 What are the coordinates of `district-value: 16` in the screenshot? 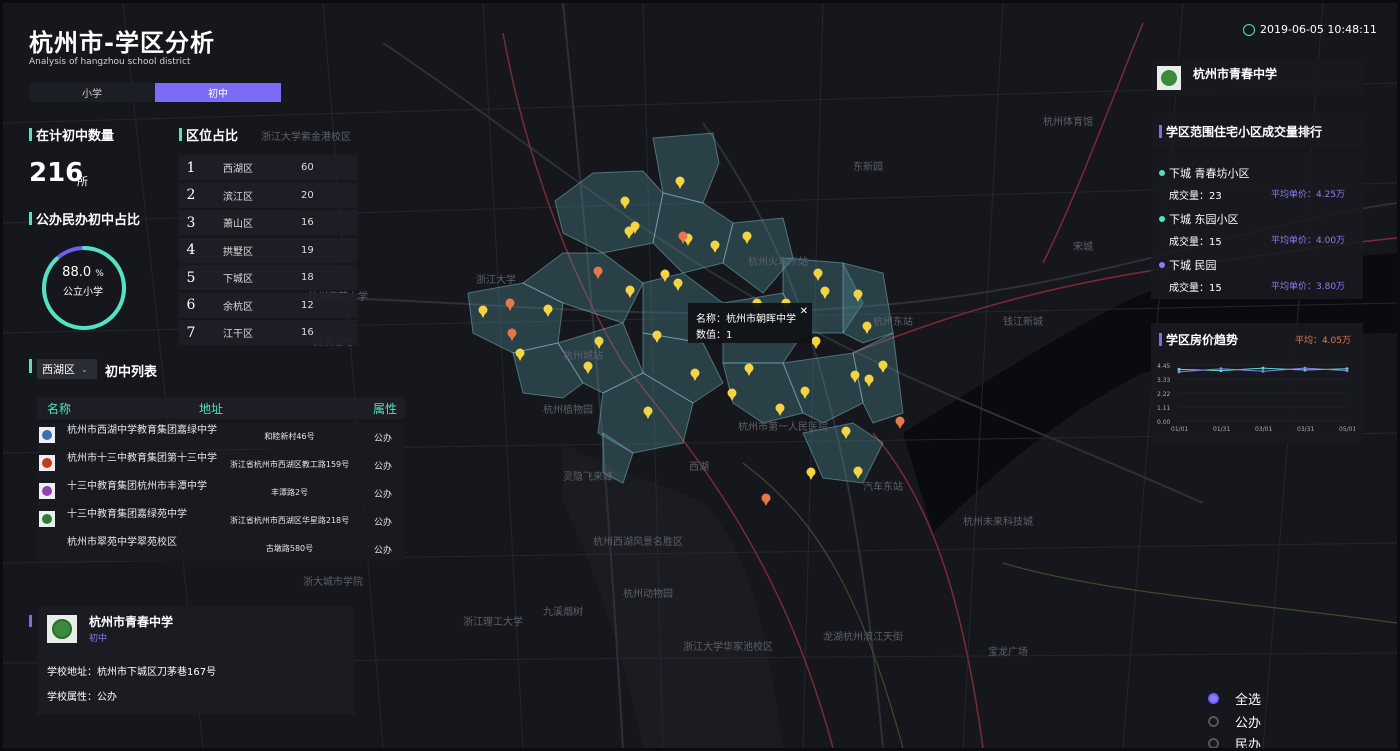 It's located at (307, 332).